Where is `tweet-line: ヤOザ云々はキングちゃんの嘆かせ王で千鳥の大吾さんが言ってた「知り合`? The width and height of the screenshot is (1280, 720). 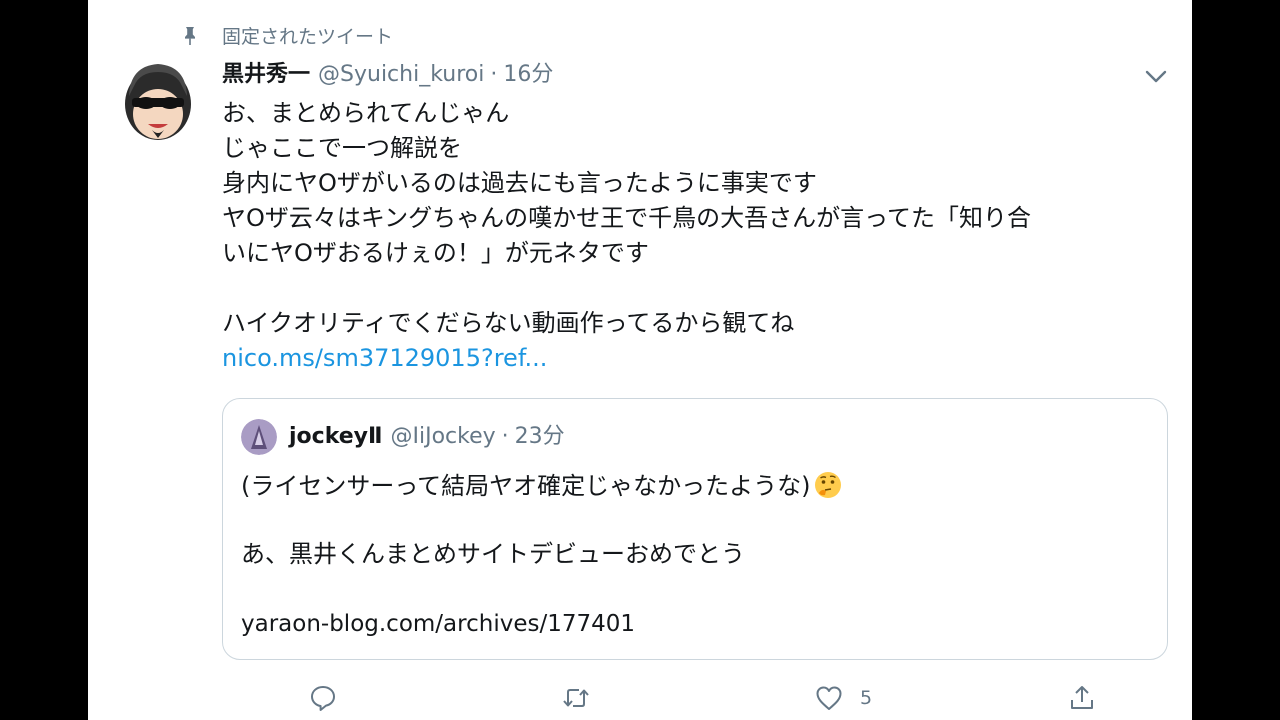 tweet-line: ヤOザ云々はキングちゃんの嘆かせ王で千鳥の大吾さんが言ってた「知り合 is located at coordinates (626, 218).